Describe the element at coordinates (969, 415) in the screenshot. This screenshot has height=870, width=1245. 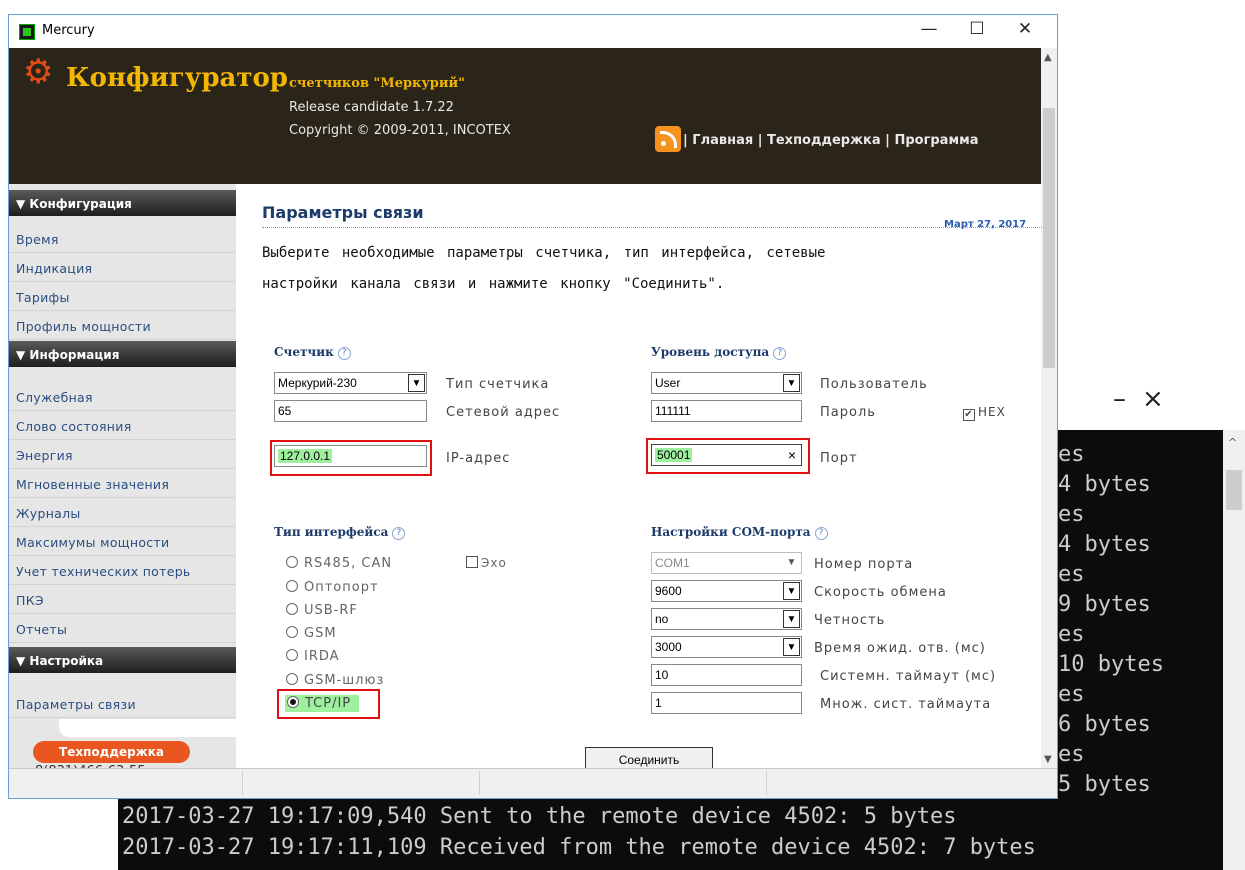
I see `checkbox-checked-icon: ✔` at that location.